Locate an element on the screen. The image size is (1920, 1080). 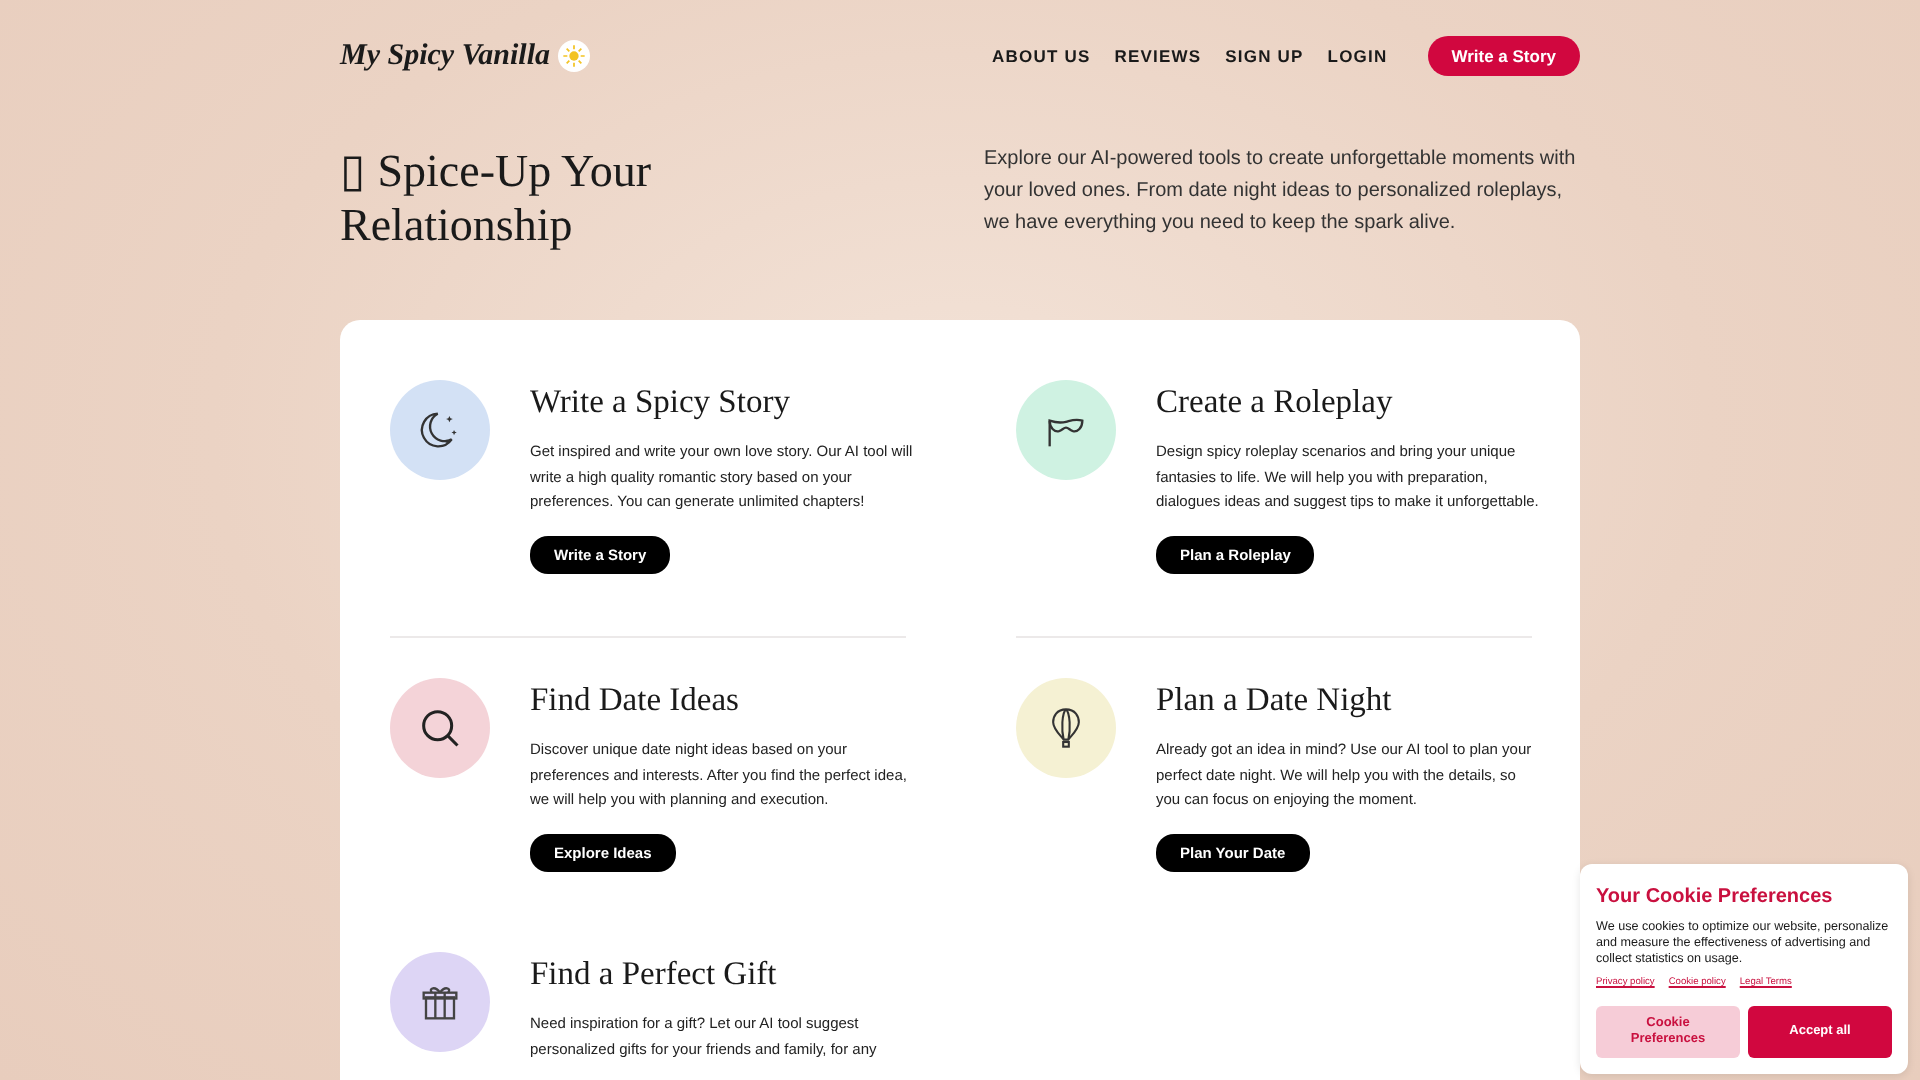
logo: My Spicy Vanilla is located at coordinates (445, 56).